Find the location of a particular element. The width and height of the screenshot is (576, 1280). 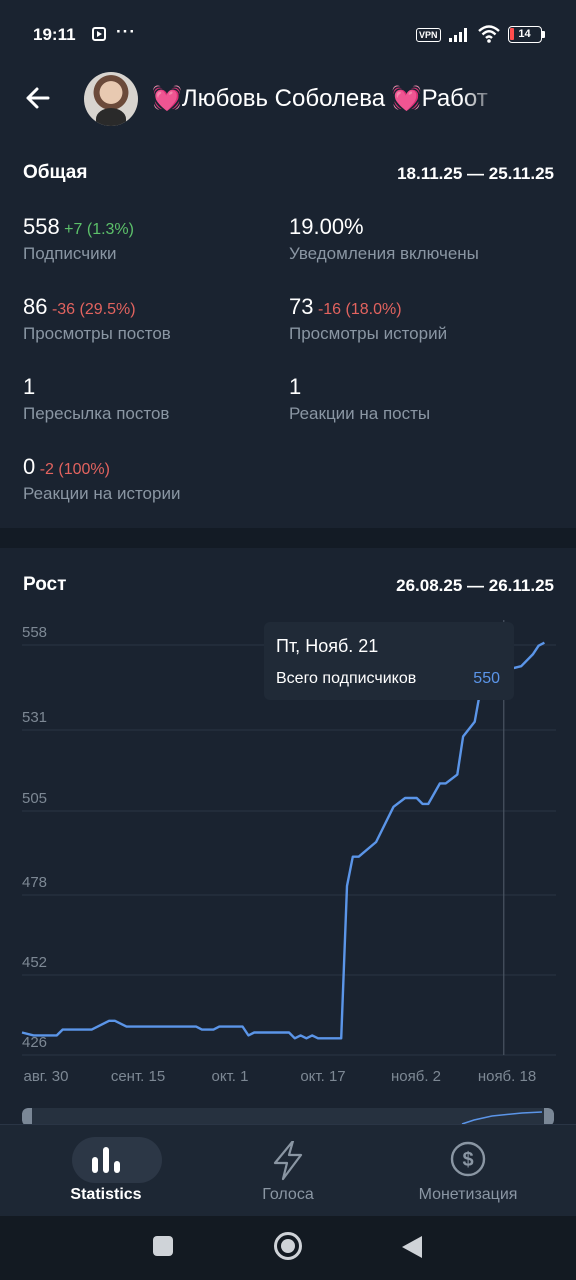

nav-votes: Голоса is located at coordinates (288, 1171).